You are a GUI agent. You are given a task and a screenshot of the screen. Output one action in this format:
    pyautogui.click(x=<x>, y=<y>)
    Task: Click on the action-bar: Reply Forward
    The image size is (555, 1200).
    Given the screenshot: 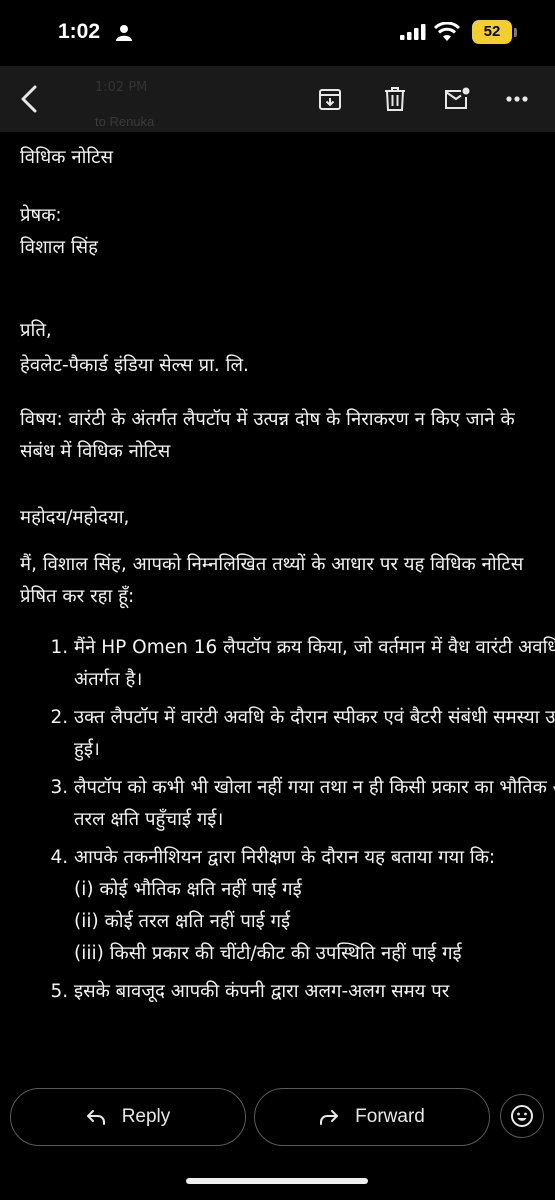 What is the action you would take?
    pyautogui.click(x=277, y=1140)
    